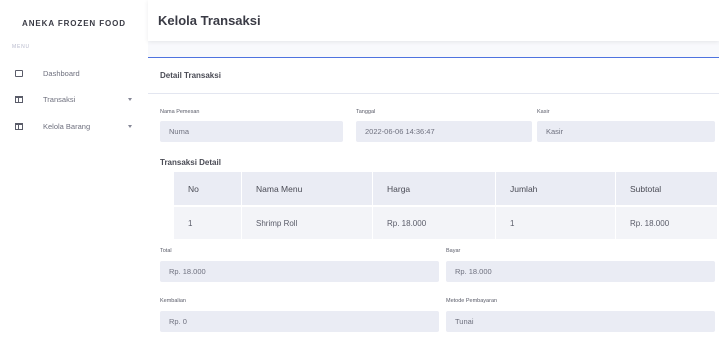 Image resolution: width=719 pixels, height=349 pixels. What do you see at coordinates (173, 301) in the screenshot?
I see `kembalian-label: Kembalian` at bounding box center [173, 301].